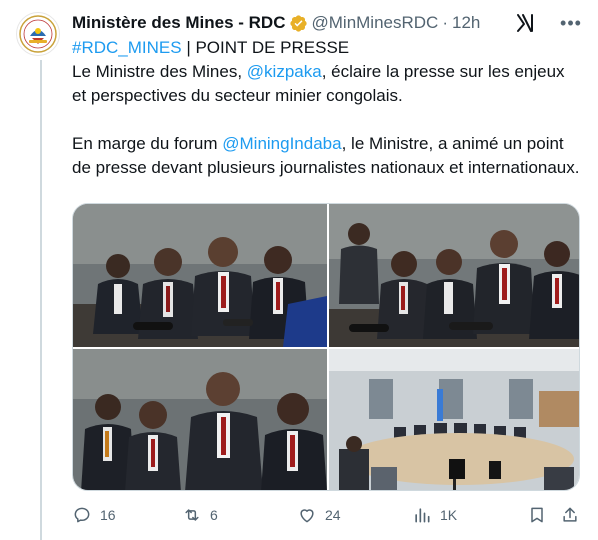 The height and width of the screenshot is (540, 598). I want to click on reply-count: 16, so click(108, 515).